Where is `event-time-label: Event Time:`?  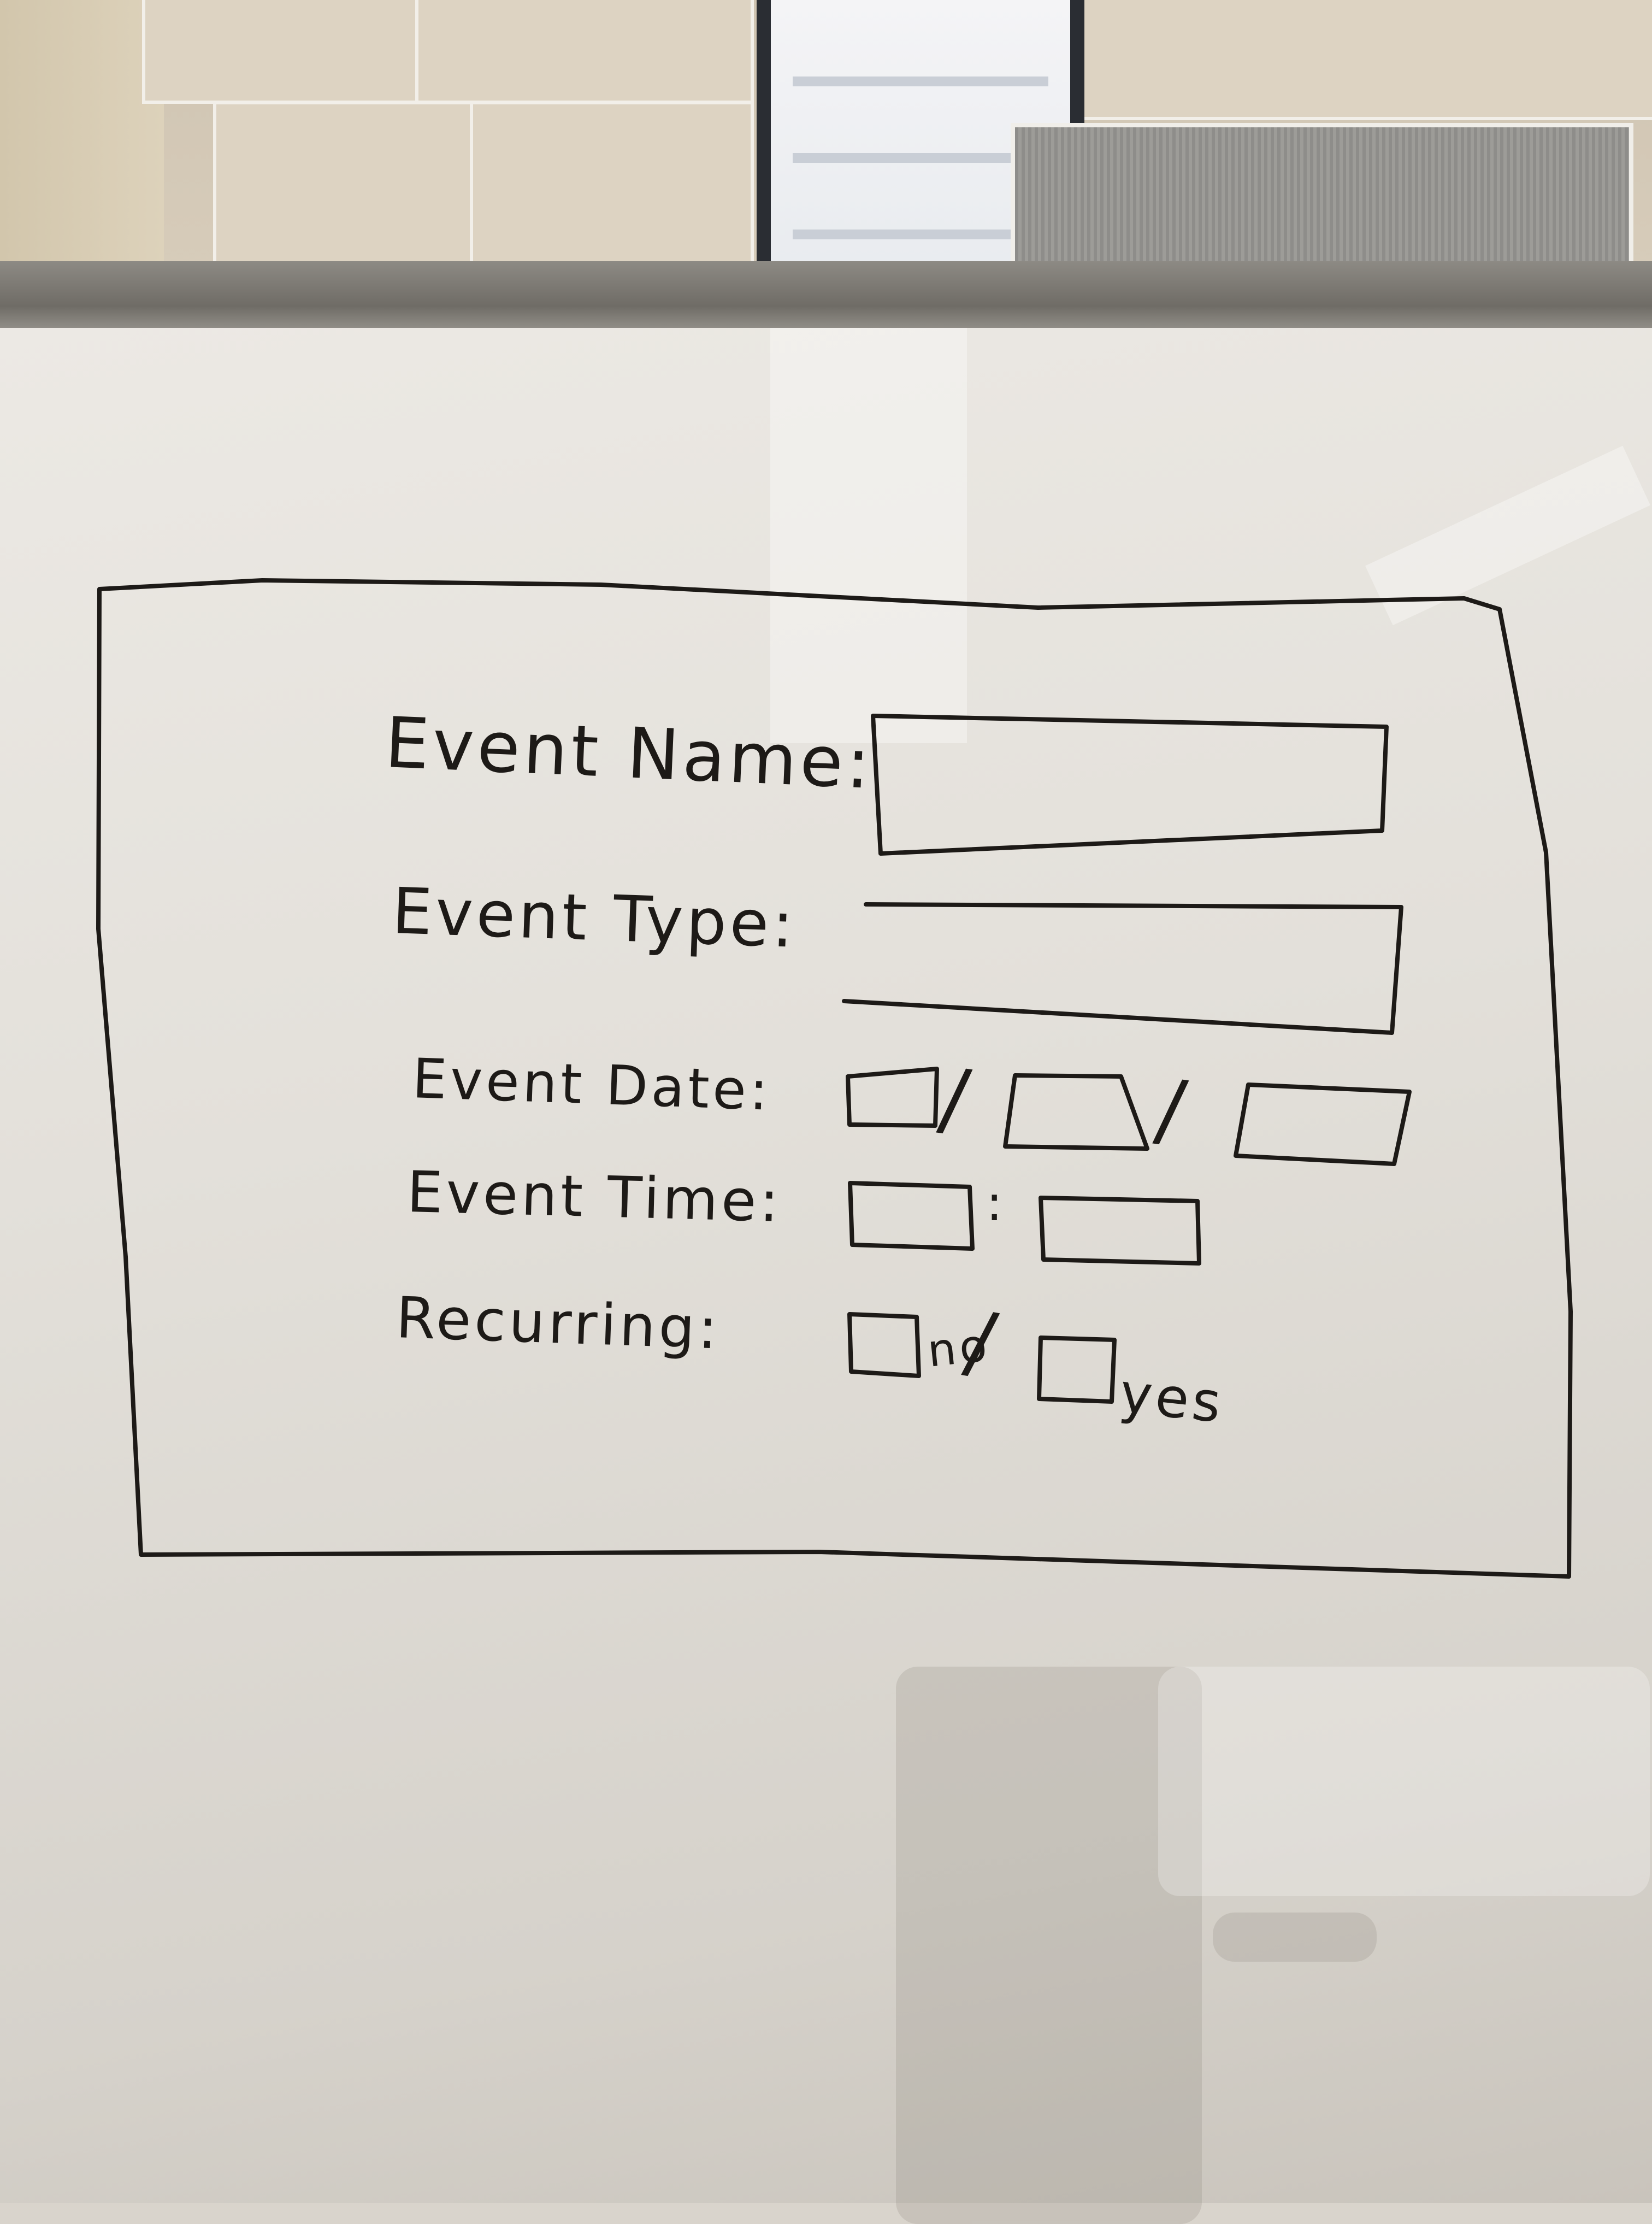 event-time-label: Event Time: is located at coordinates (594, 1196).